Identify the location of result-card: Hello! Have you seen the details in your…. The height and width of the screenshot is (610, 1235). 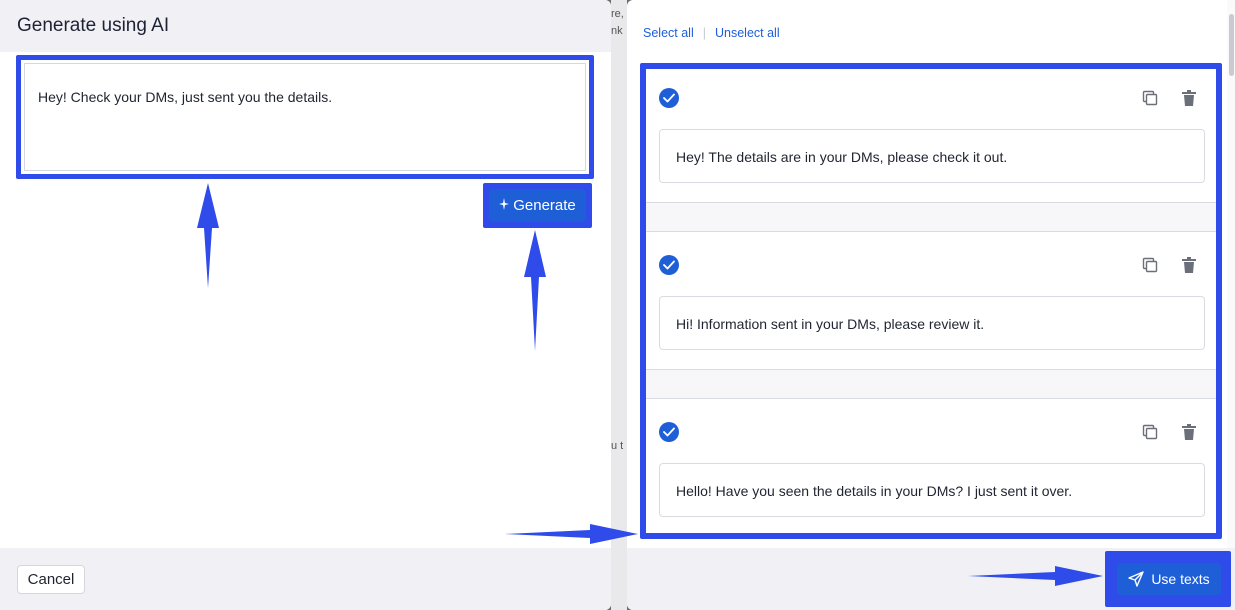
(931, 466).